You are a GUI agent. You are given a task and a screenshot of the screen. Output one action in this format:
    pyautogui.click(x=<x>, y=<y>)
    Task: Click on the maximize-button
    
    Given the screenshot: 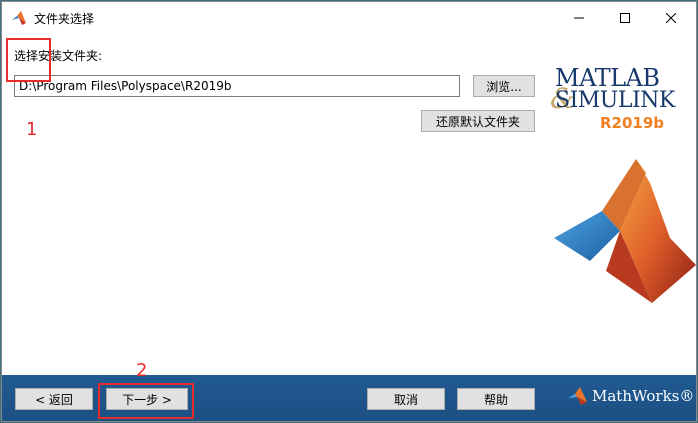 What is the action you would take?
    pyautogui.click(x=625, y=17)
    